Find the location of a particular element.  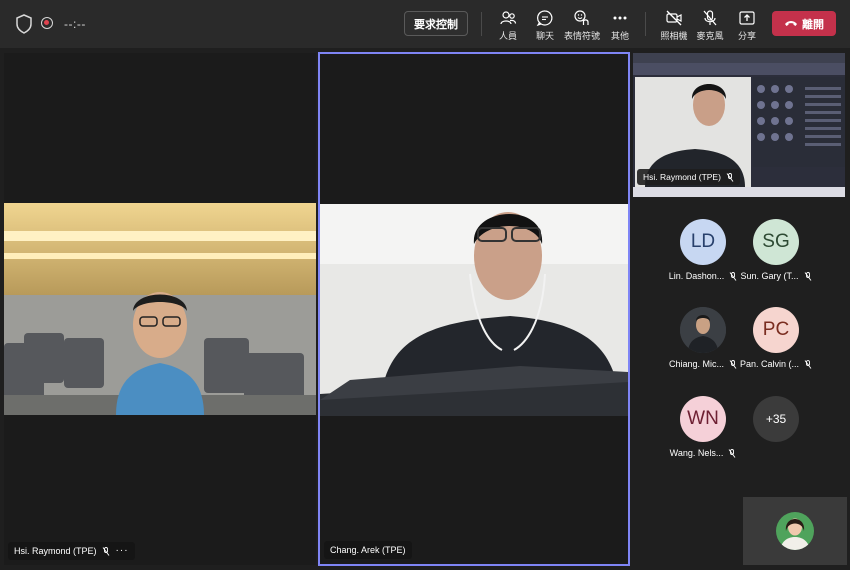

self-profile-photo is located at coordinates (795, 531).